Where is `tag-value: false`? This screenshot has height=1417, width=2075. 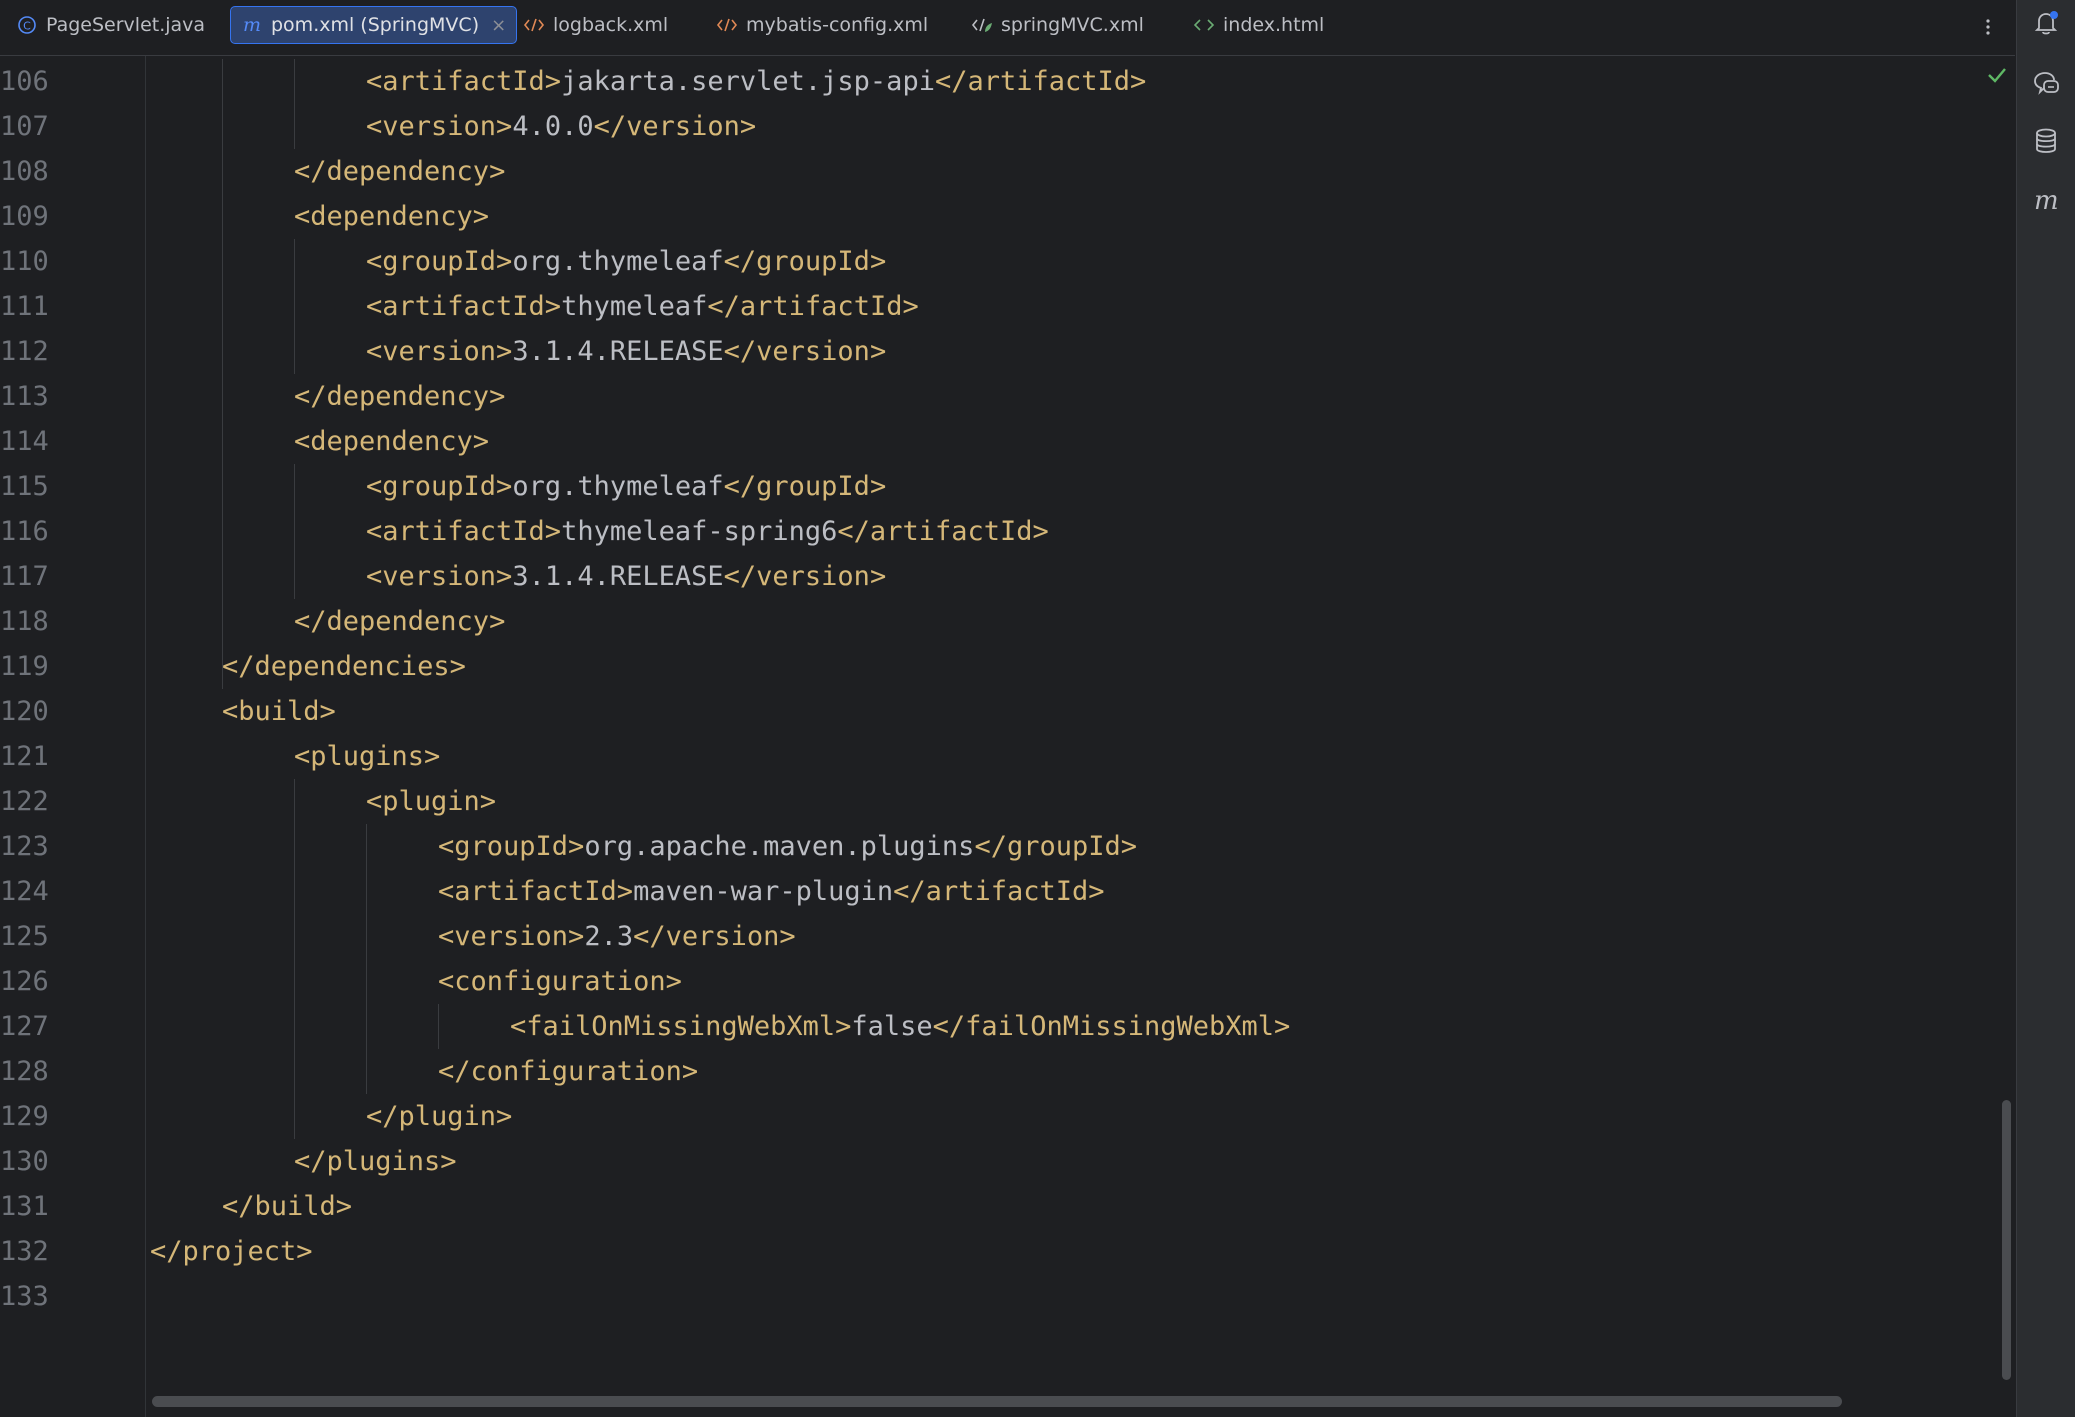 tag-value: false is located at coordinates (892, 1026).